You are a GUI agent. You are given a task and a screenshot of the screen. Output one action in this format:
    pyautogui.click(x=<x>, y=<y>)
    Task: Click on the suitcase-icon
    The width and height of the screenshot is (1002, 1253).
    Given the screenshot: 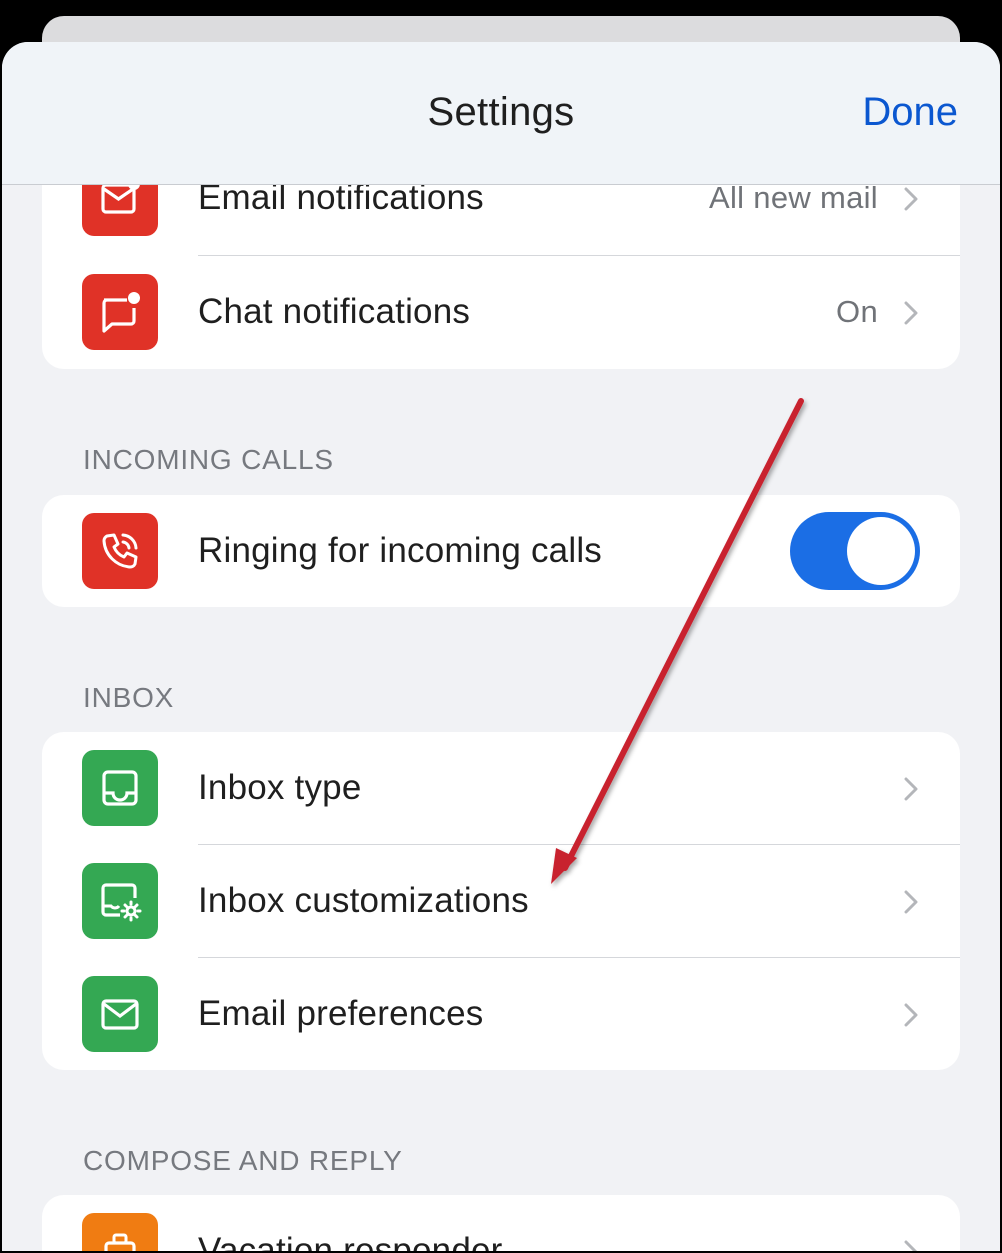 What is the action you would take?
    pyautogui.click(x=120, y=1232)
    